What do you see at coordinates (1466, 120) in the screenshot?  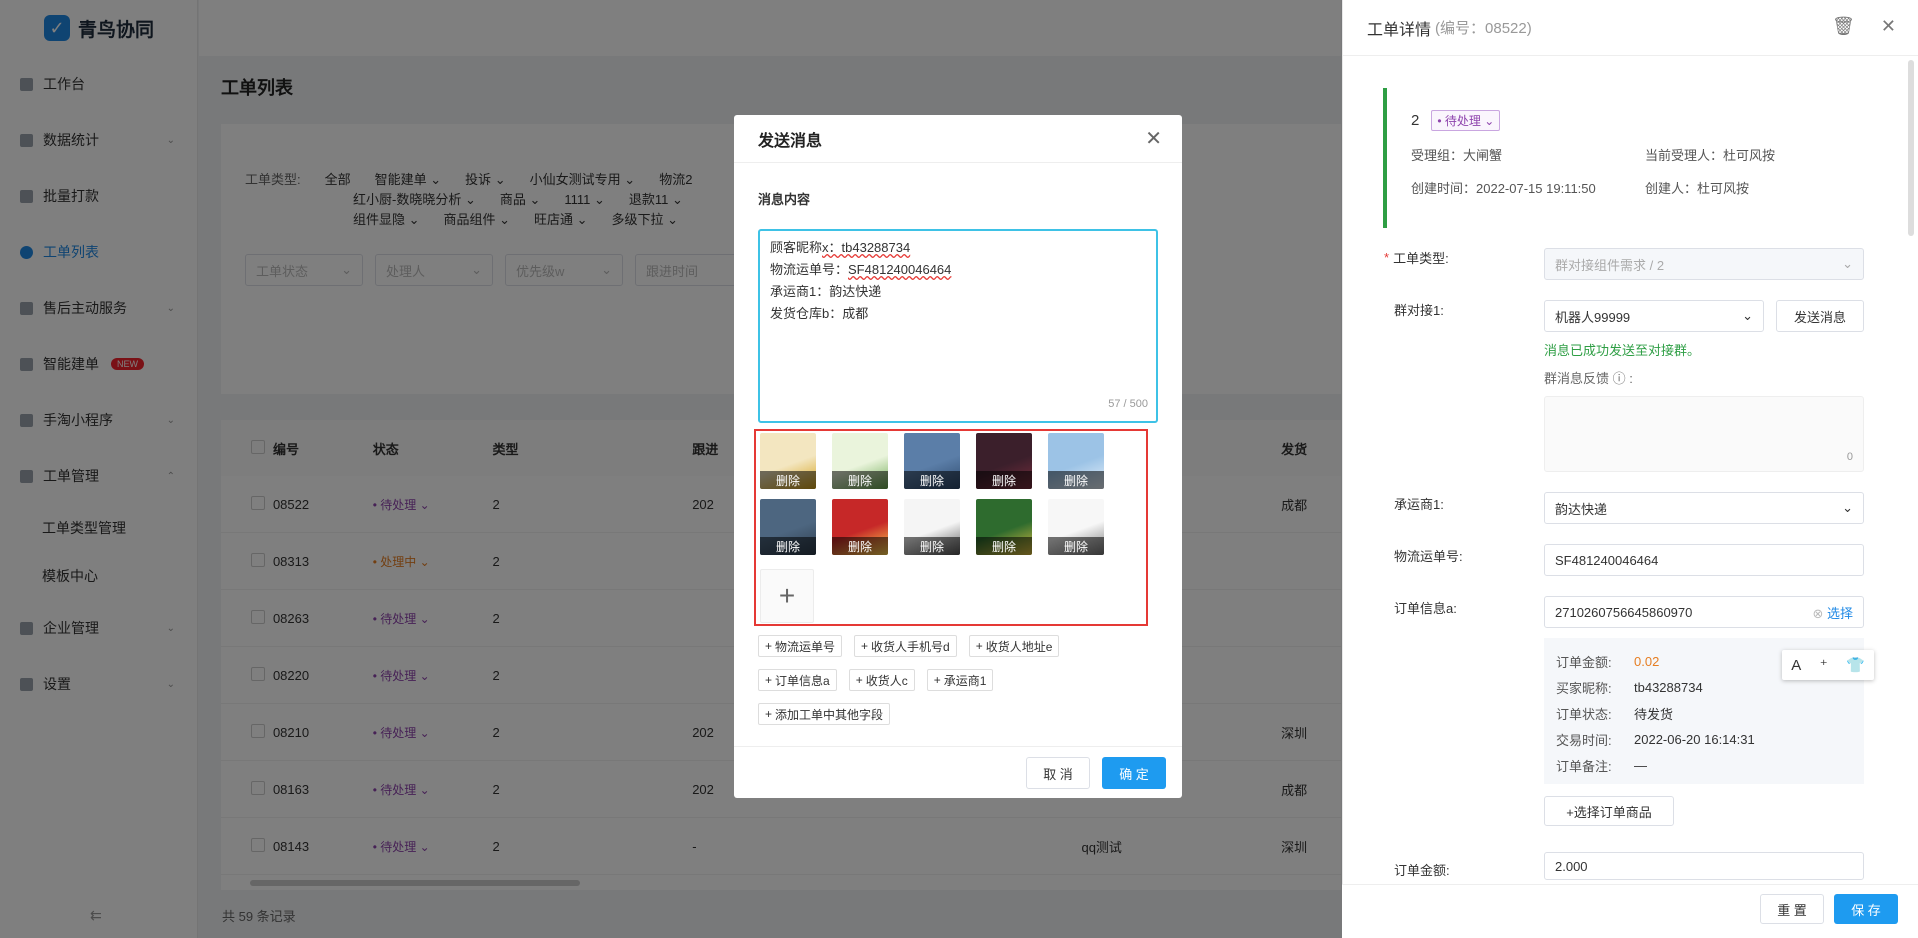 I see `status-badge: • 待处理 ⌄` at bounding box center [1466, 120].